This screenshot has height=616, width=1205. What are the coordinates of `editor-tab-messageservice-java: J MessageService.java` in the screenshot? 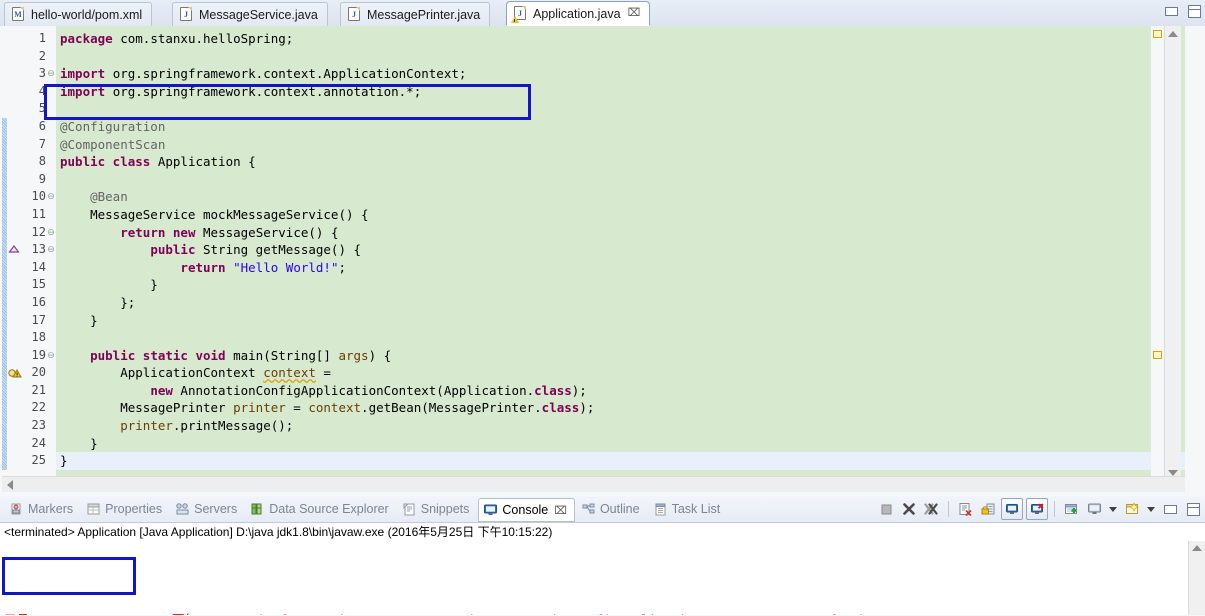 It's located at (250, 14).